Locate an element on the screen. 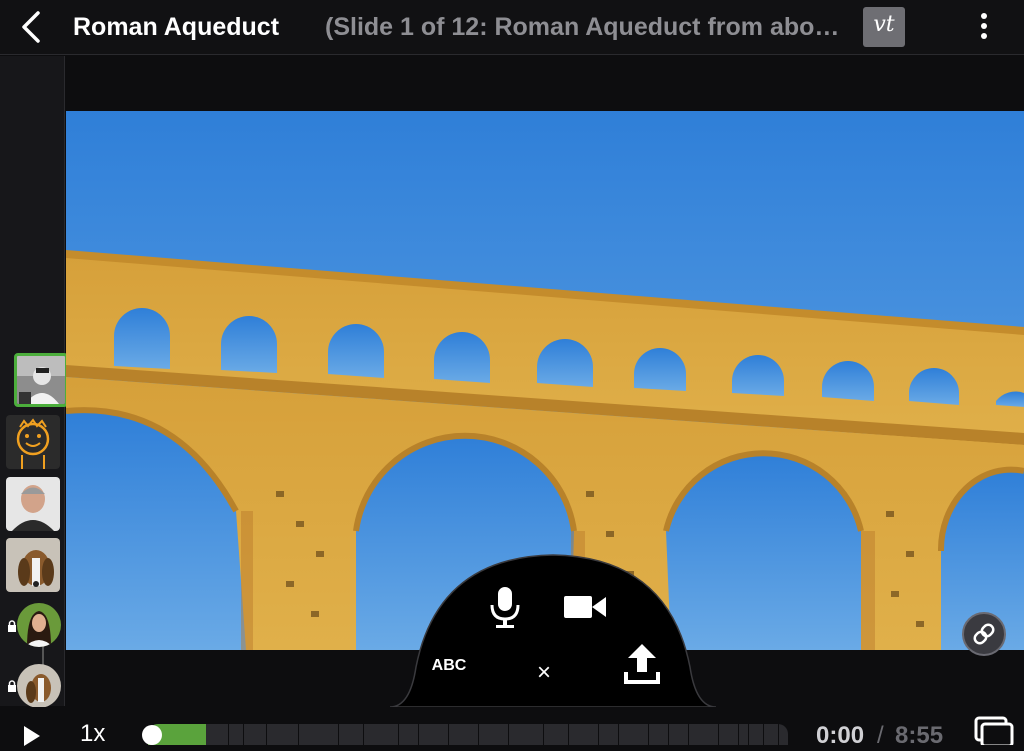 The height and width of the screenshot is (751, 1024). upload-icon is located at coordinates (642, 664).